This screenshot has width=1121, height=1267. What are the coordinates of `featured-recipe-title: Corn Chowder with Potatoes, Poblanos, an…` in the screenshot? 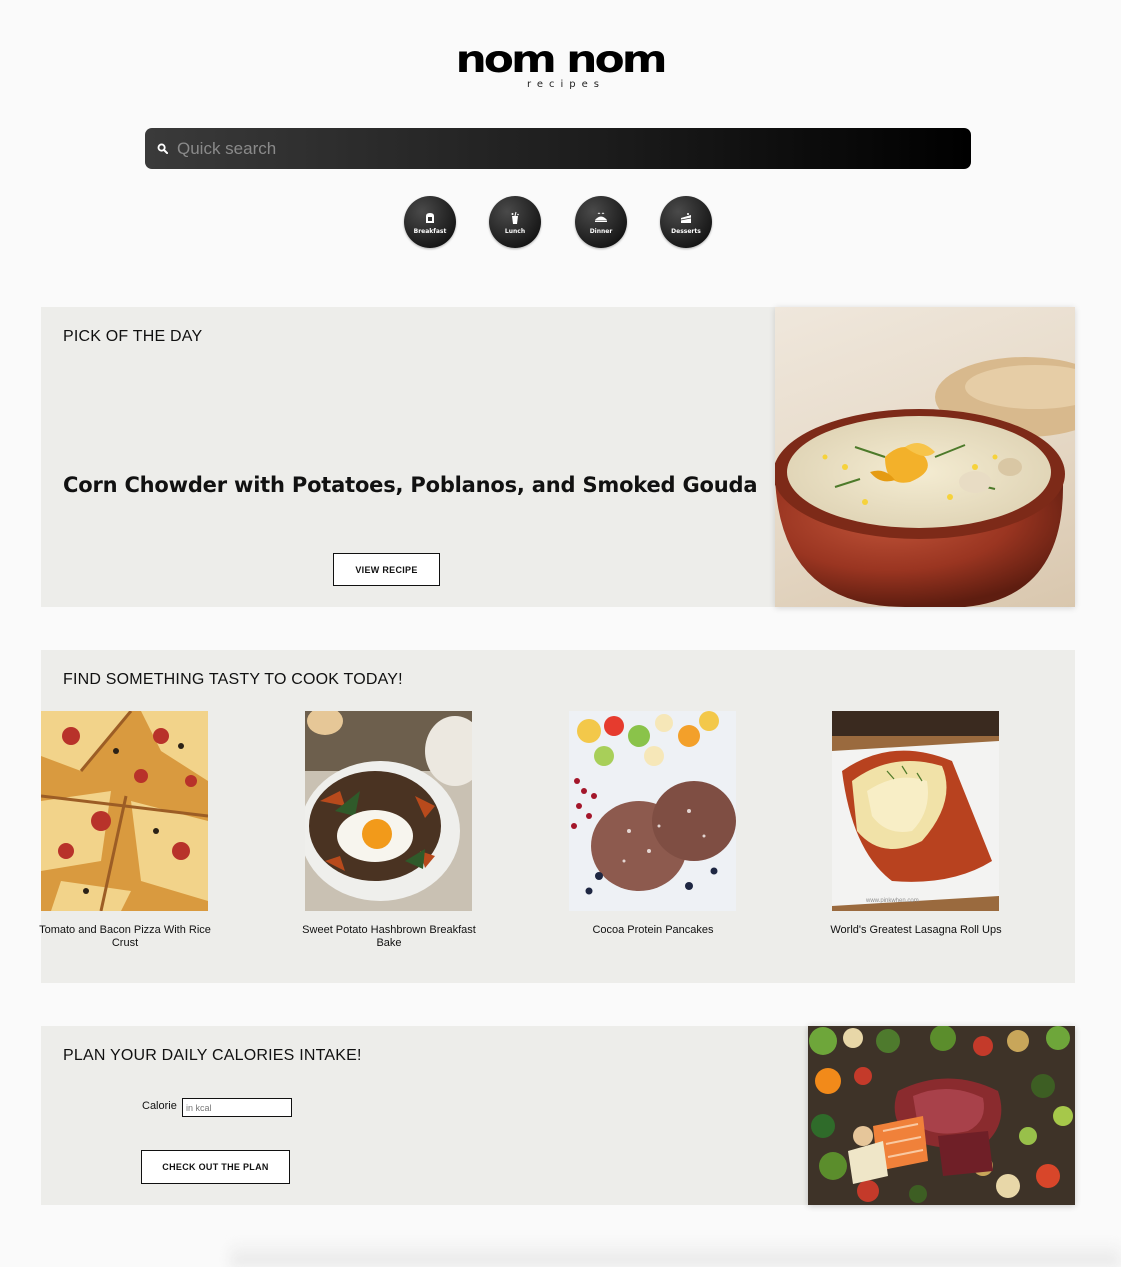 It's located at (410, 485).